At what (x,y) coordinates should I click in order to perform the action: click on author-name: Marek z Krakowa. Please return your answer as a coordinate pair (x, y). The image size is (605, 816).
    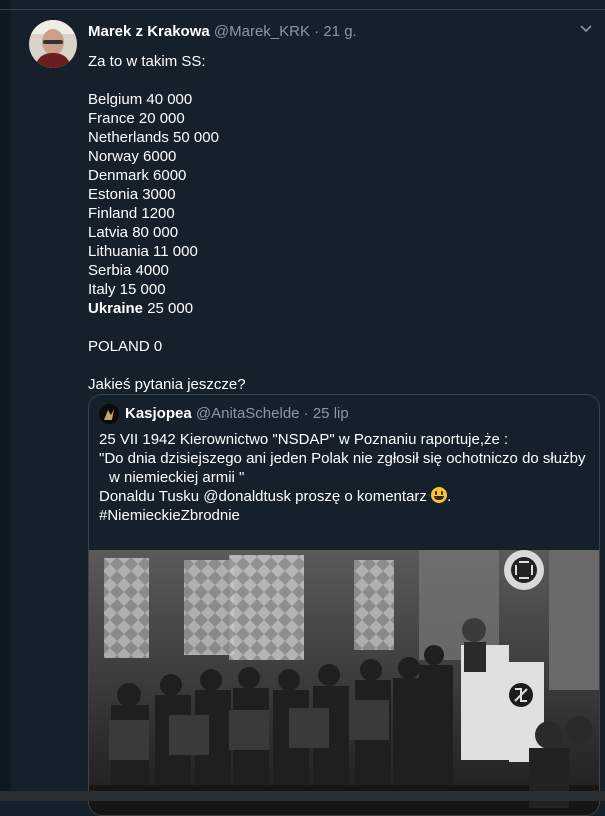
    Looking at the image, I should click on (149, 31).